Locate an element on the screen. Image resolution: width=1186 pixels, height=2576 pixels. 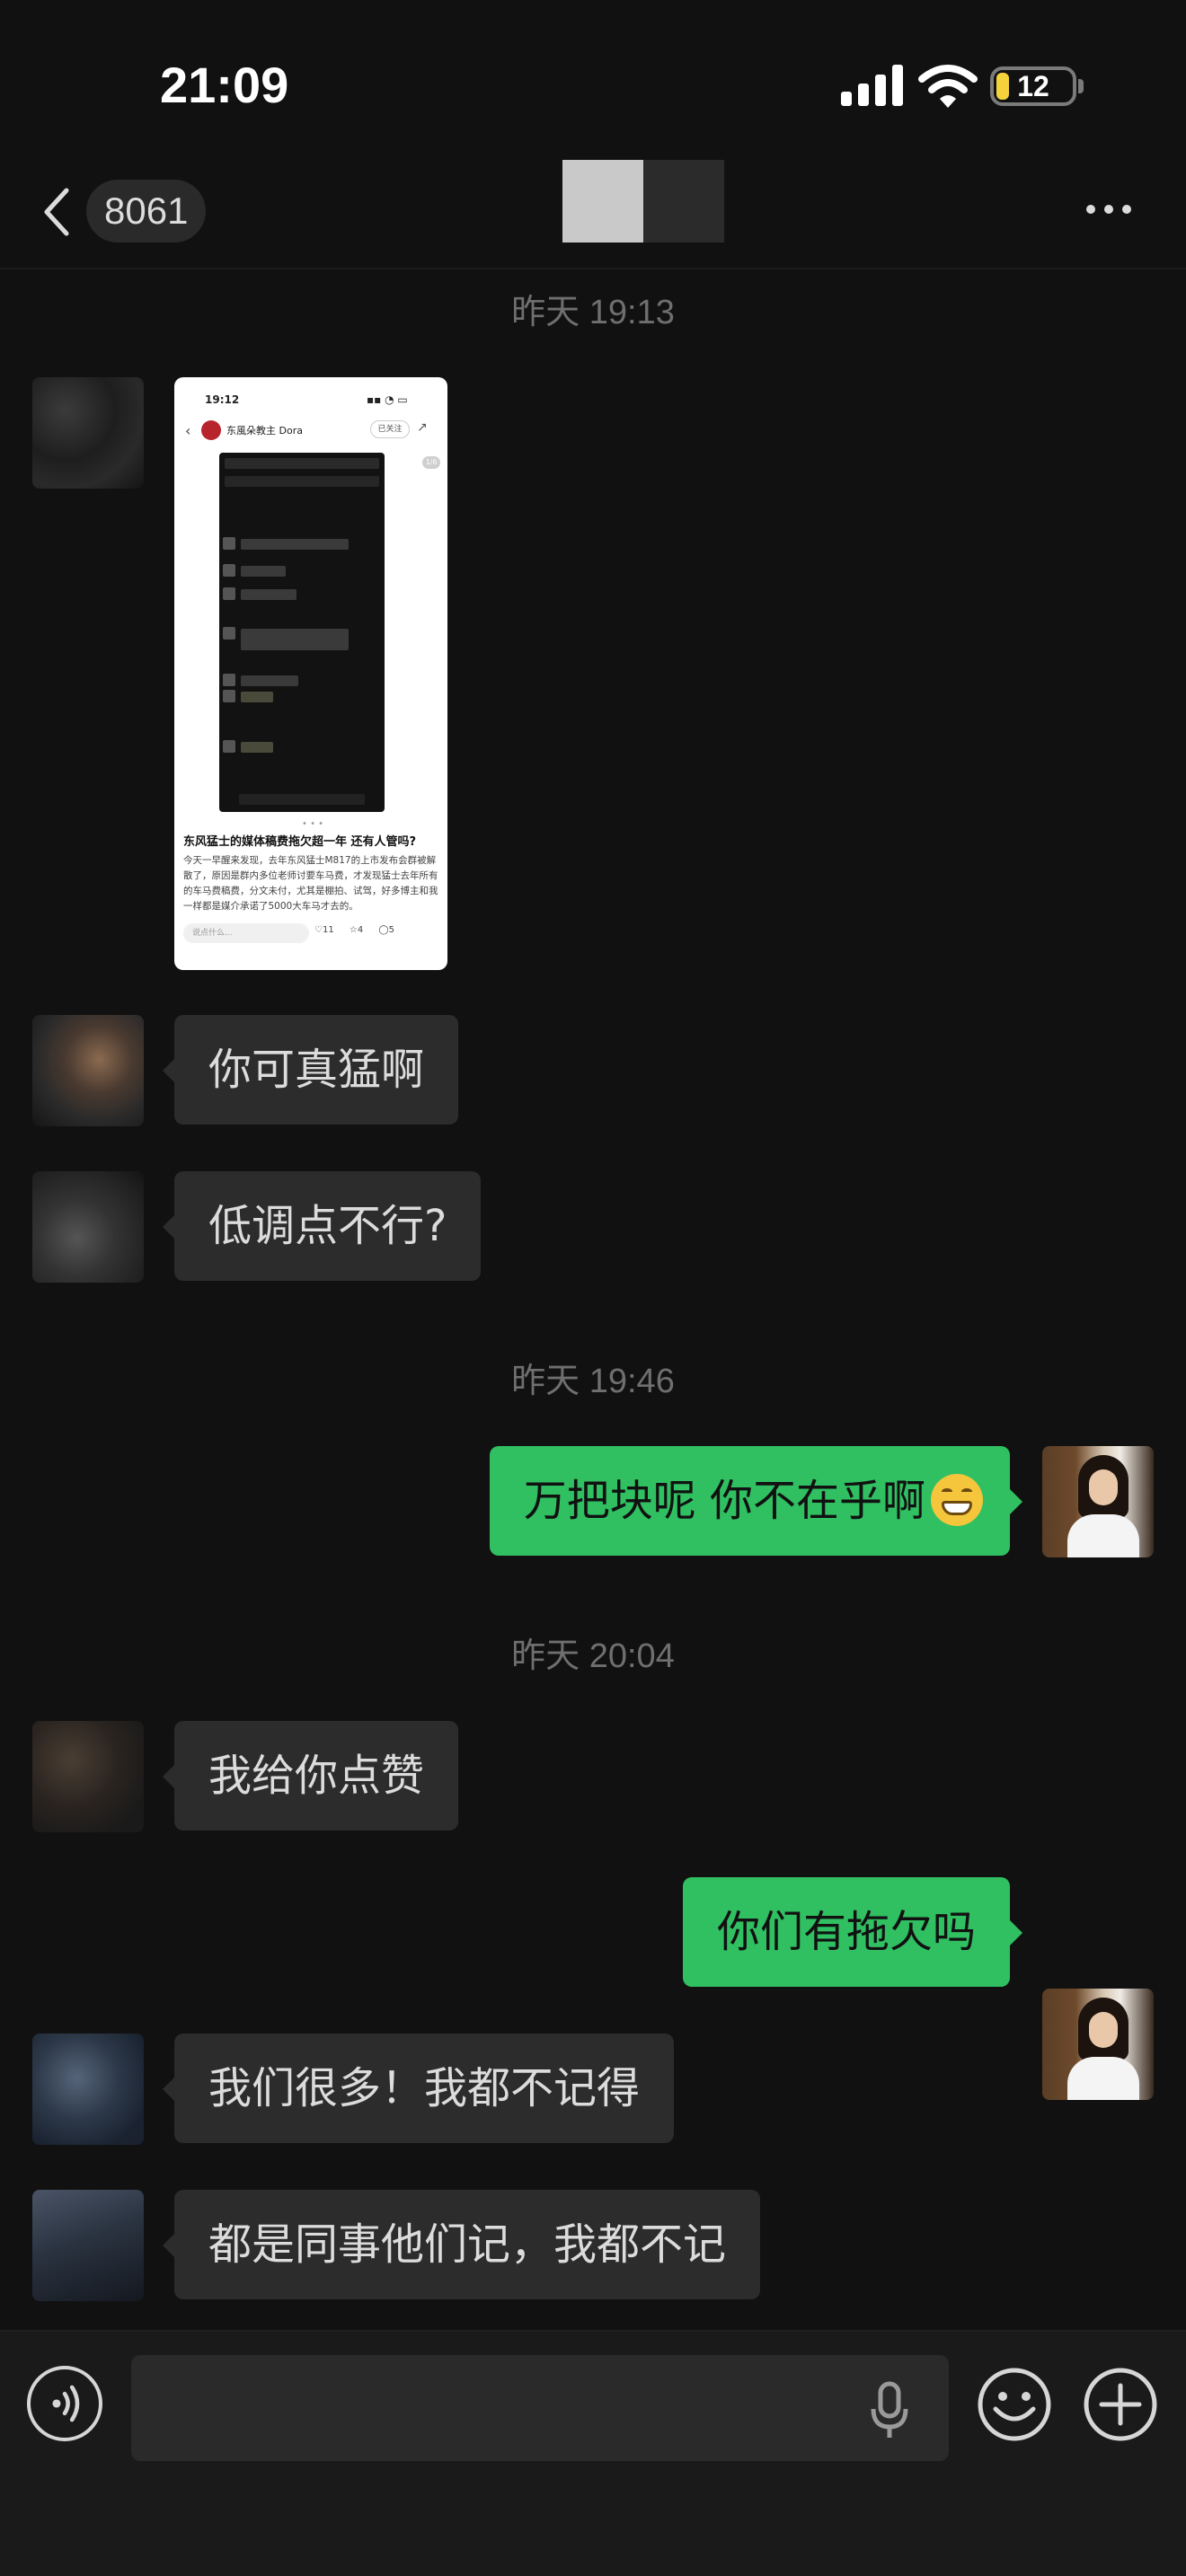
screenshot-back-icon: ‹ is located at coordinates (188, 430).